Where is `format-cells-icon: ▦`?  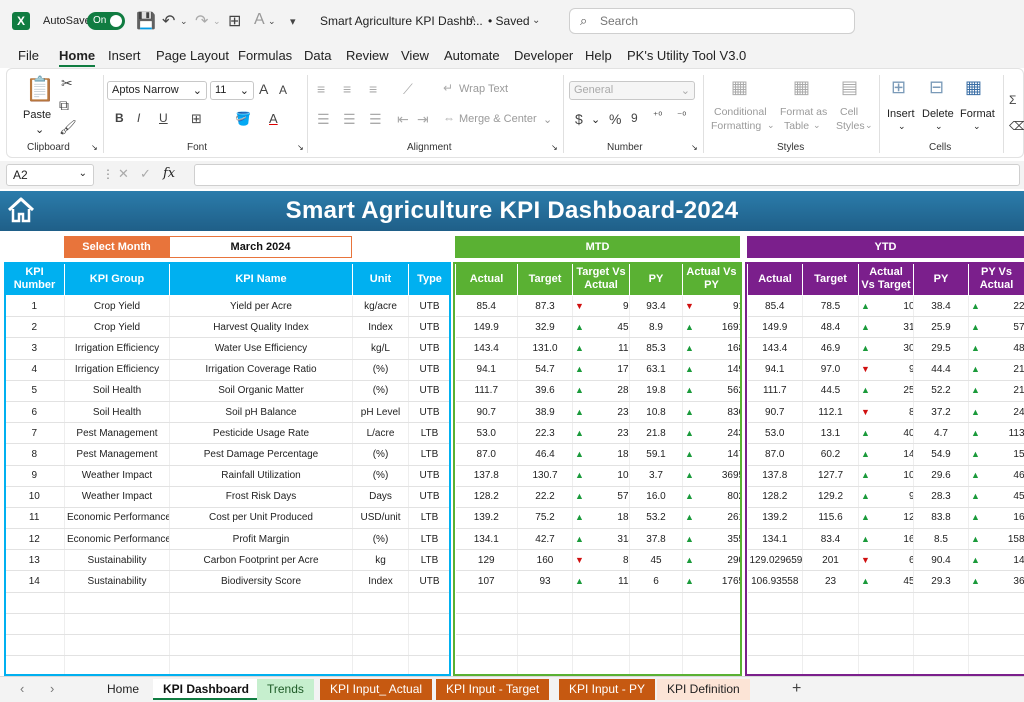 format-cells-icon: ▦ is located at coordinates (973, 87).